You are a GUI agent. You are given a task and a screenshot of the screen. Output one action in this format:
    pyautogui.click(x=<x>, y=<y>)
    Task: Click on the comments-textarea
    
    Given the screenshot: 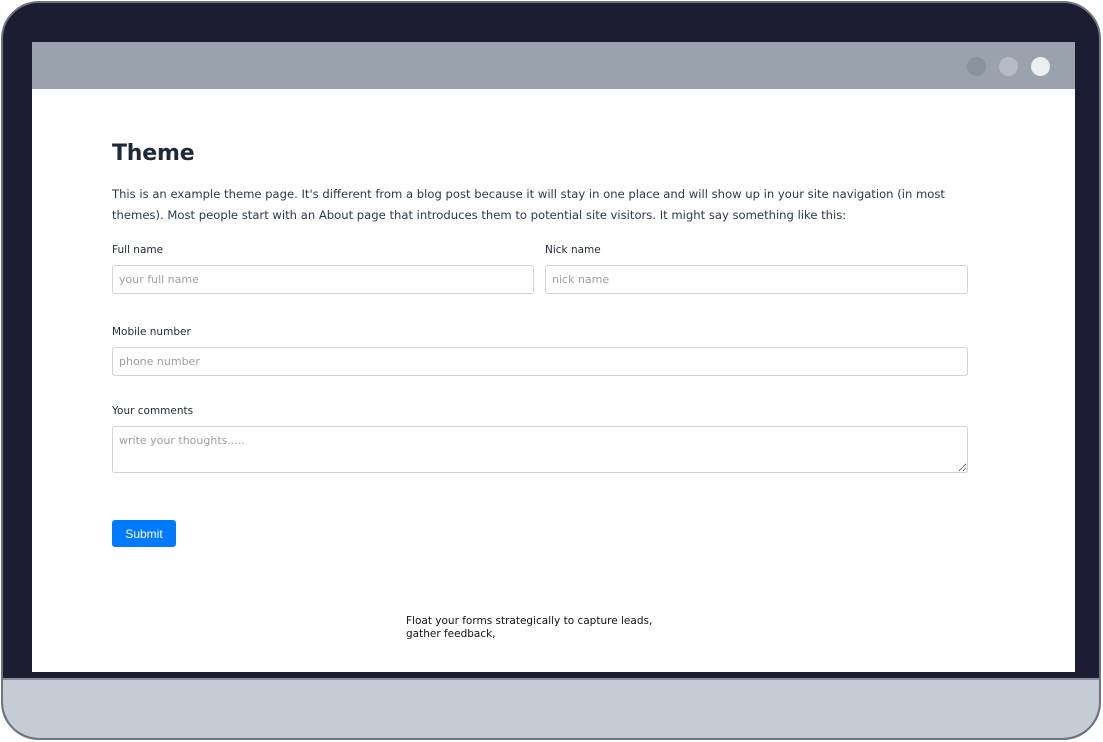 What is the action you would take?
    pyautogui.click(x=540, y=449)
    